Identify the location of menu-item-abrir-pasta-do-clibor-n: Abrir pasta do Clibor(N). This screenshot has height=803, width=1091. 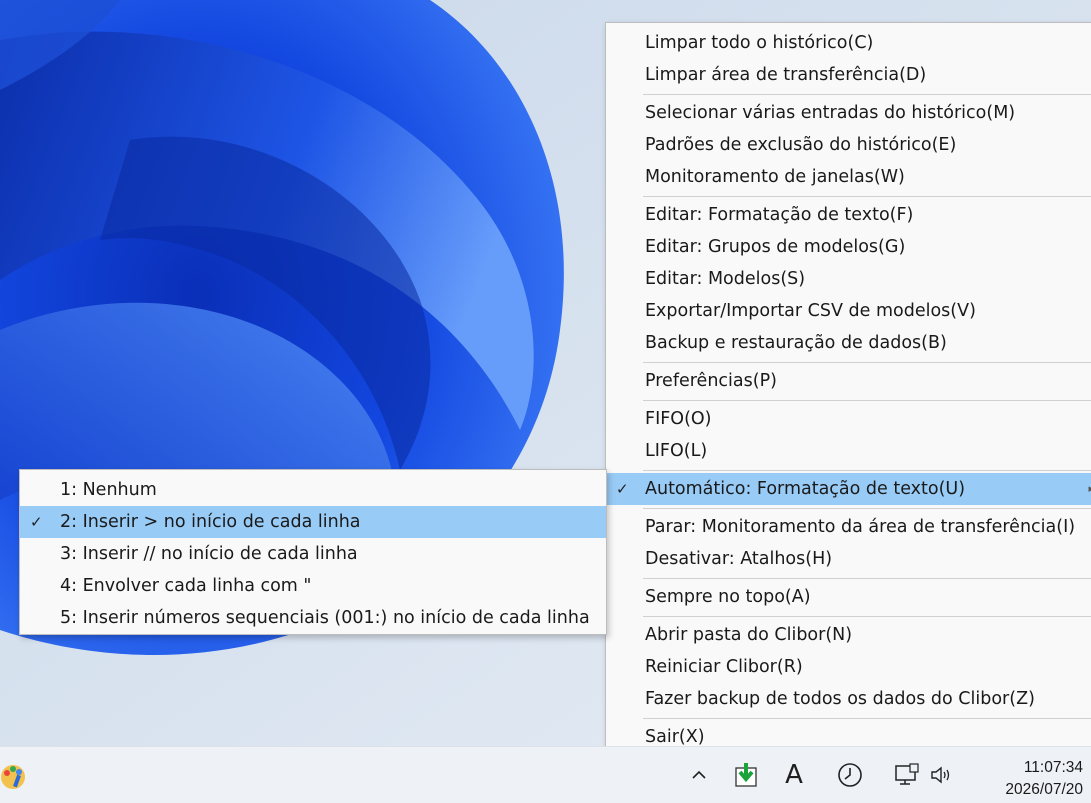
(848, 635).